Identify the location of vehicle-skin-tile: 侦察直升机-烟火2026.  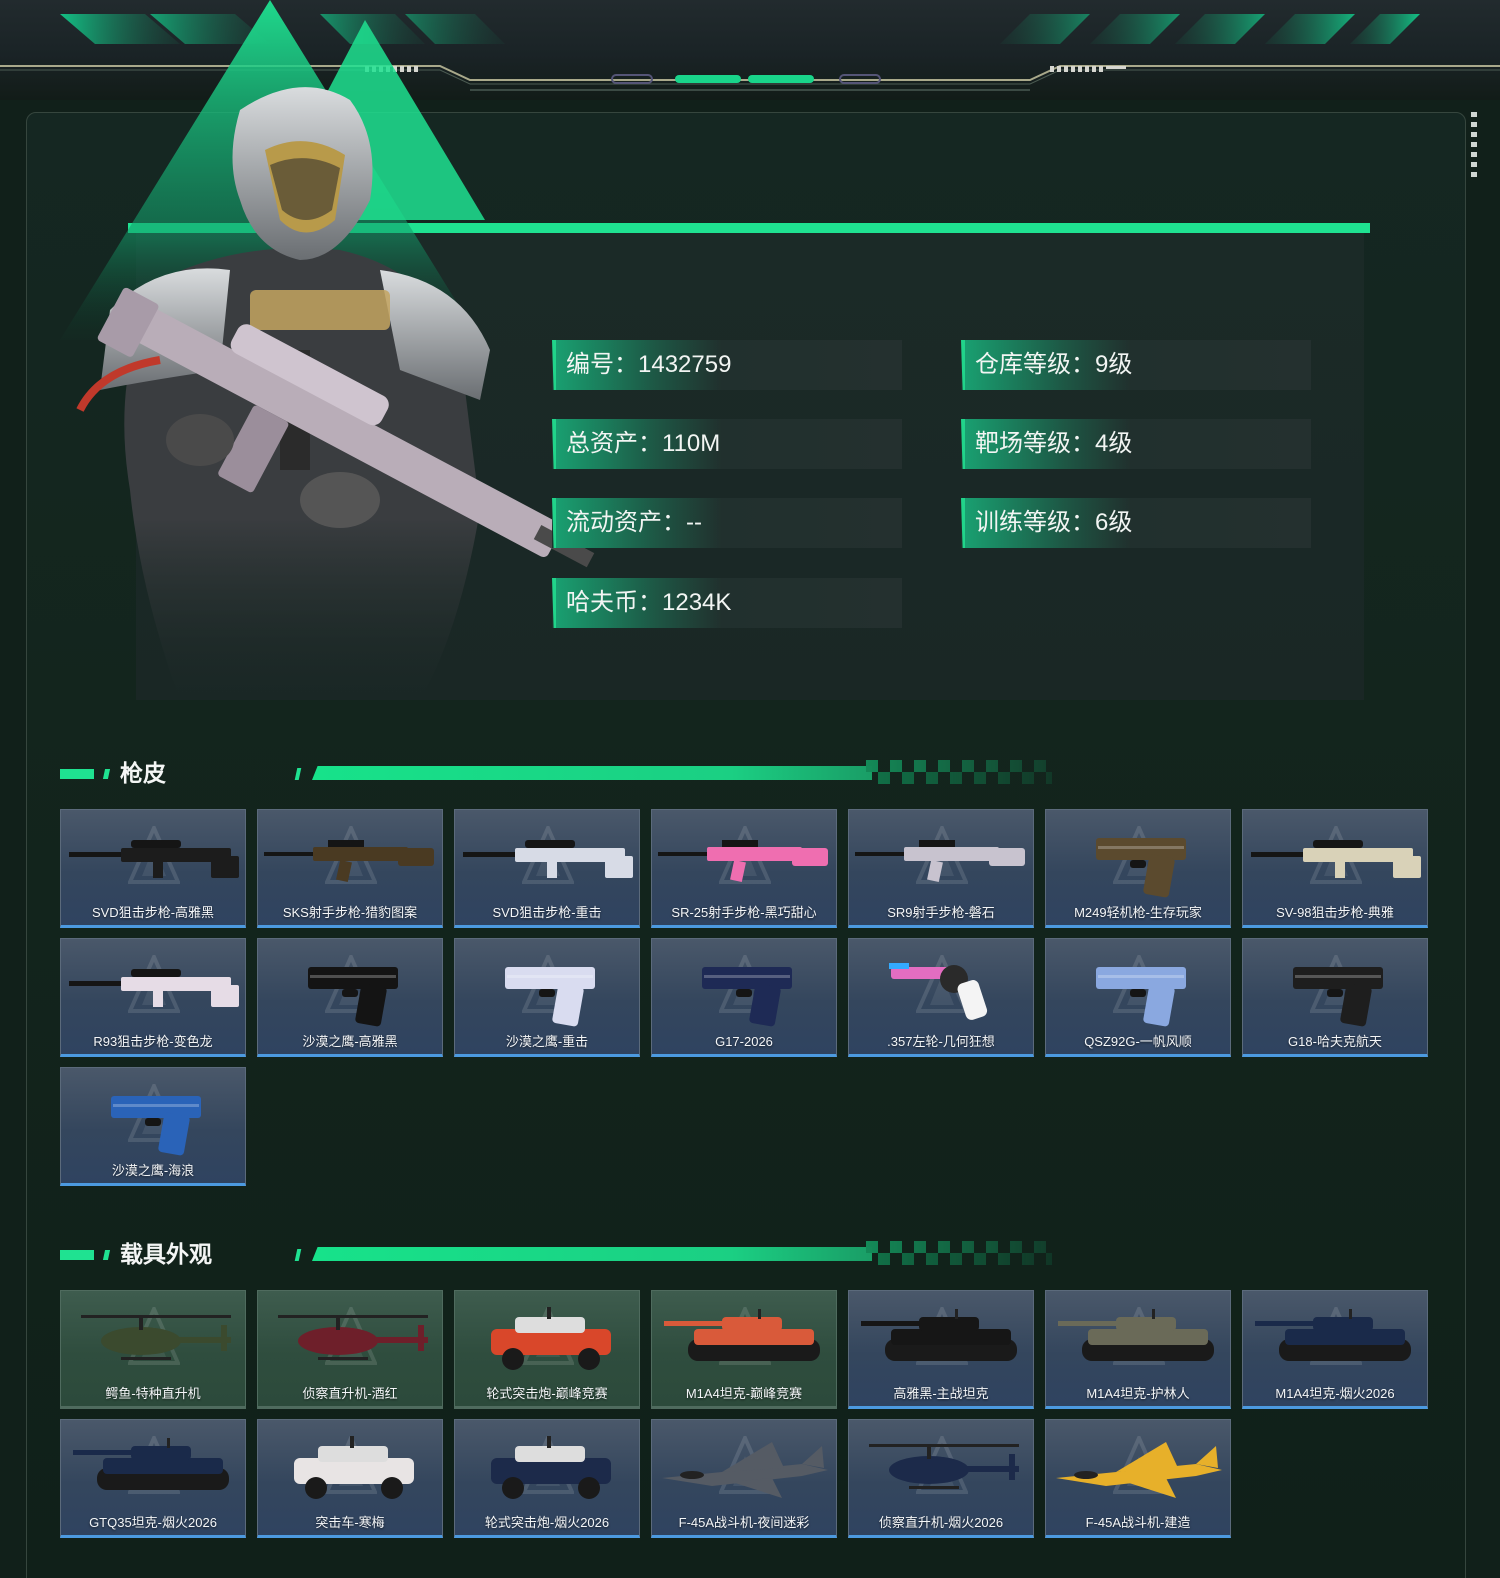
(941, 1478).